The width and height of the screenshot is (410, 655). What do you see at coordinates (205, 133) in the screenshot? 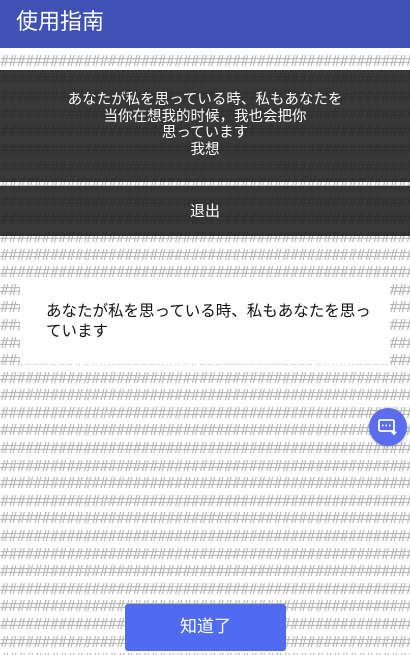
I see `guide-message-line: 思っています` at bounding box center [205, 133].